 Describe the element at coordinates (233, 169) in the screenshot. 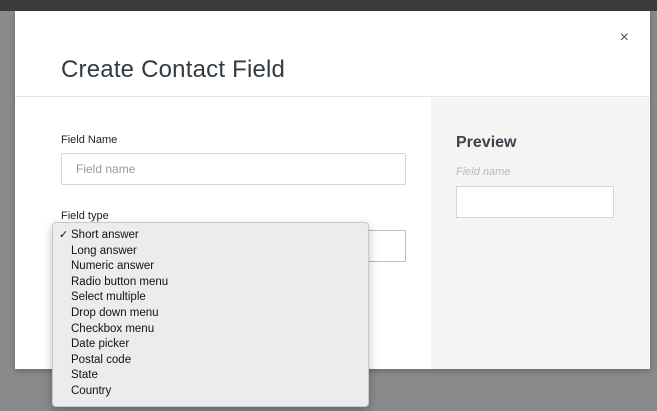

I see `field-name-input` at that location.